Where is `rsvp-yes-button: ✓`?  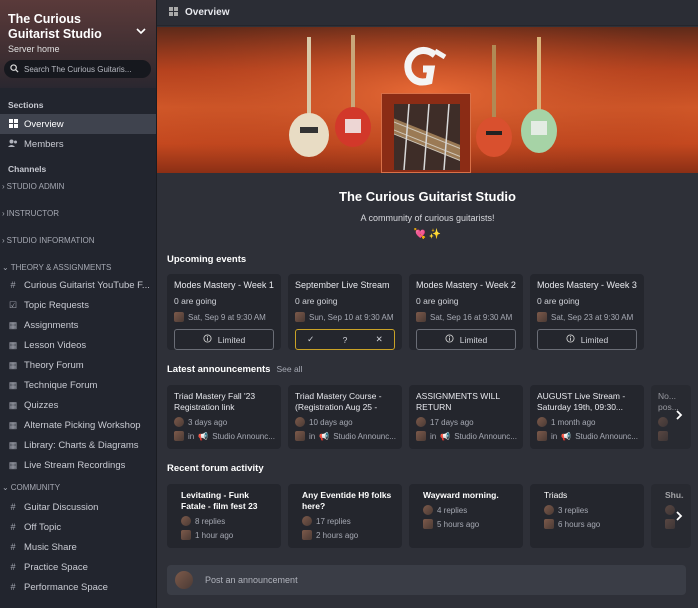 rsvp-yes-button: ✓ is located at coordinates (310, 339).